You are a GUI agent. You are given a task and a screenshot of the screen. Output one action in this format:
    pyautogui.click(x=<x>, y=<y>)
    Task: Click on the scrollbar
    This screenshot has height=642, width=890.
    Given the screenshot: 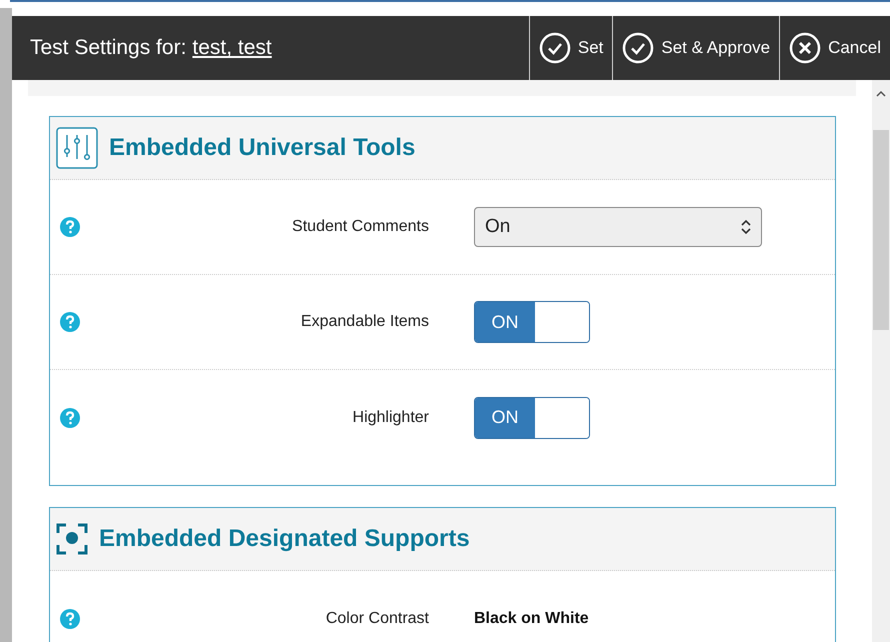 What is the action you would take?
    pyautogui.click(x=881, y=361)
    